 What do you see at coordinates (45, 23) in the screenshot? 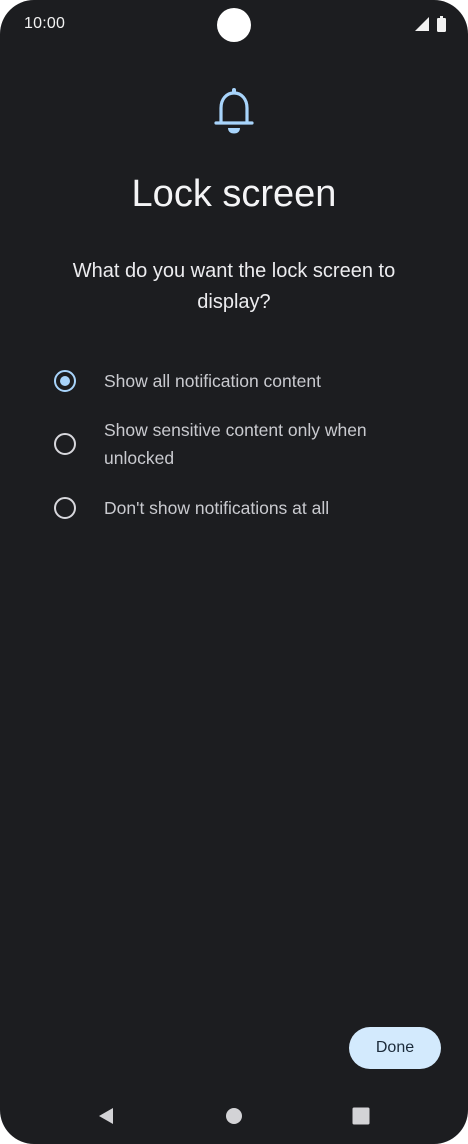
I see `status-time: 10:00` at bounding box center [45, 23].